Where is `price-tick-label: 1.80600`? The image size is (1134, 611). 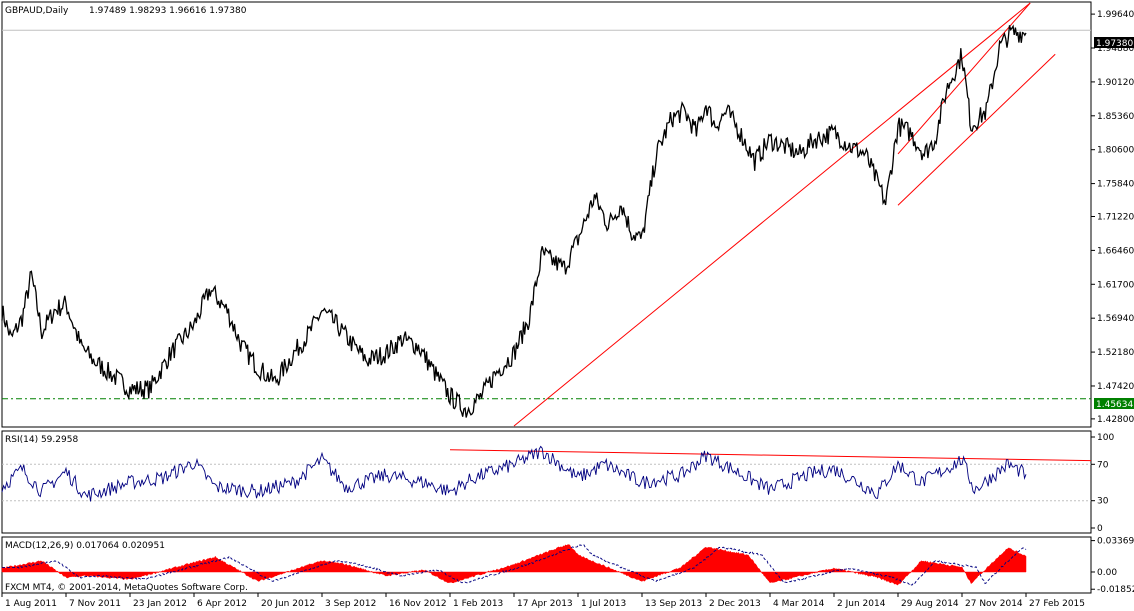 price-tick-label: 1.80600 is located at coordinates (1115, 151).